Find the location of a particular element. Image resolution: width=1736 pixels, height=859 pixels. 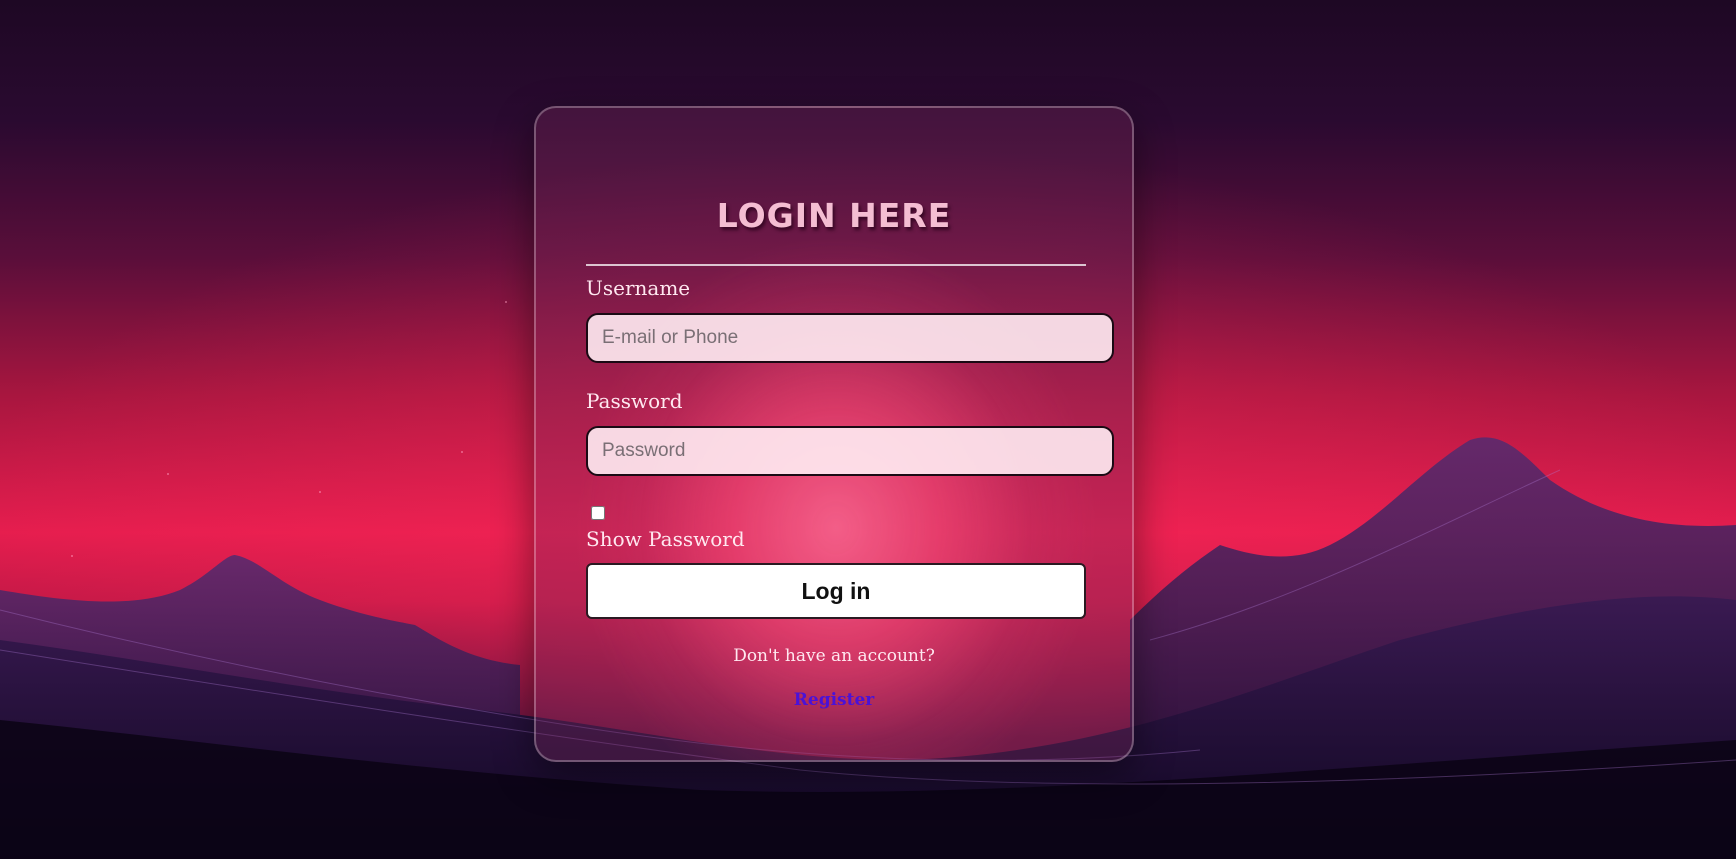

login-title: LOGIN HERE is located at coordinates (834, 215).